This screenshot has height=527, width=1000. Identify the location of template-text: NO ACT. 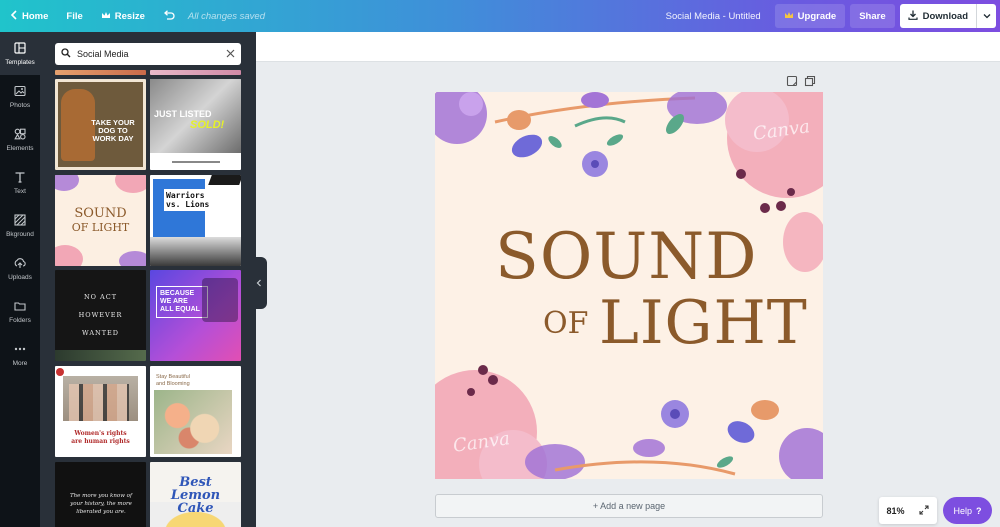
(100, 297).